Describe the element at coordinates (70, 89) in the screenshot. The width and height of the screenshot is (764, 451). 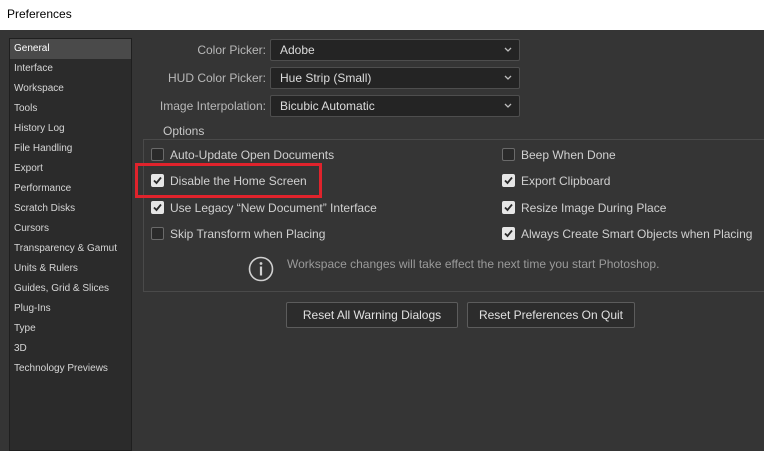
I see `sidebar-item-workspace: Workspace` at that location.